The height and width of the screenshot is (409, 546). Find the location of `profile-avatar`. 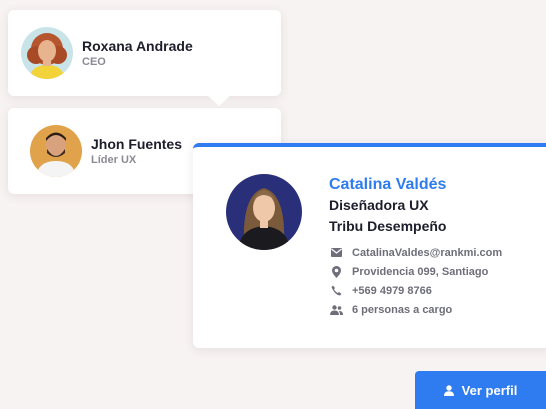

profile-avatar is located at coordinates (264, 212).